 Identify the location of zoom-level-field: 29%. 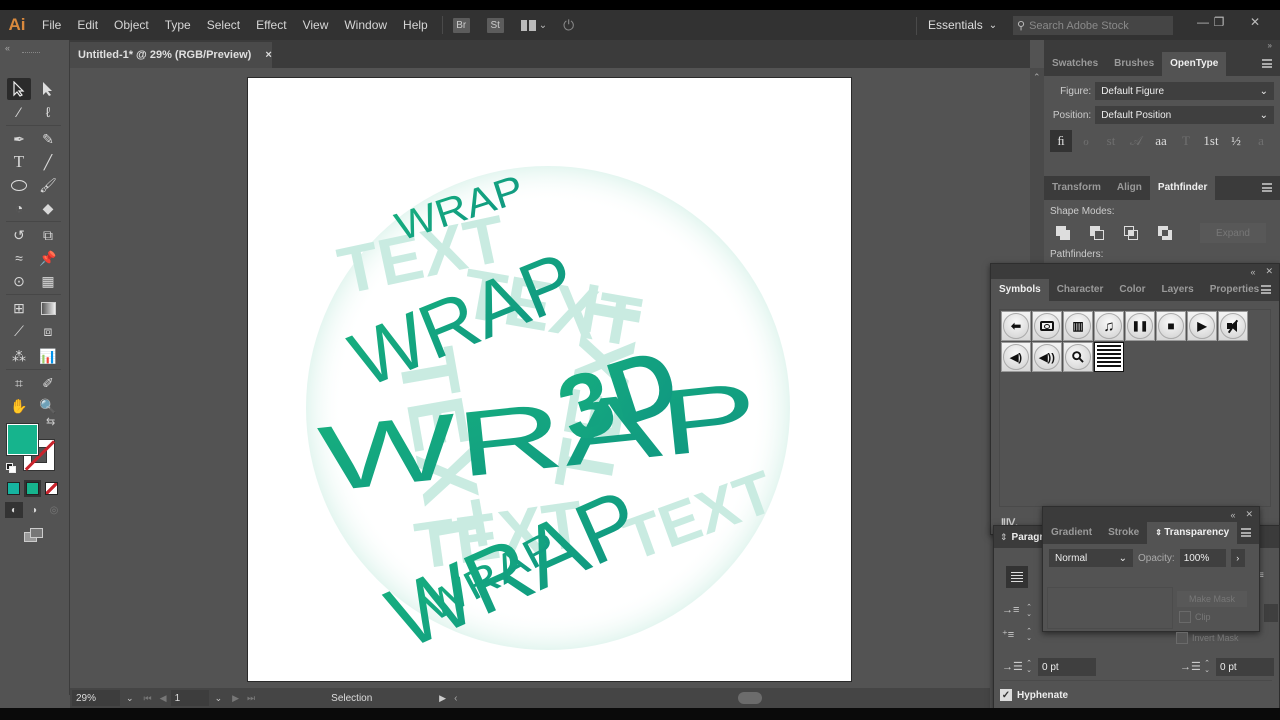
(96, 698).